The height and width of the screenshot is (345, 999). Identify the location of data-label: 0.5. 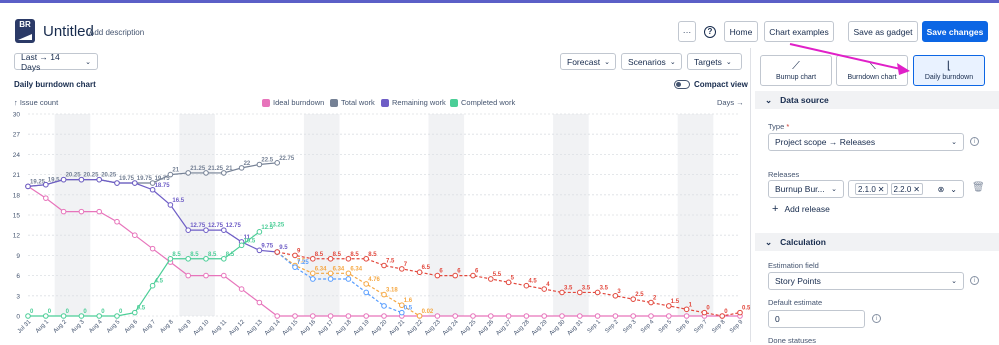
(408, 309).